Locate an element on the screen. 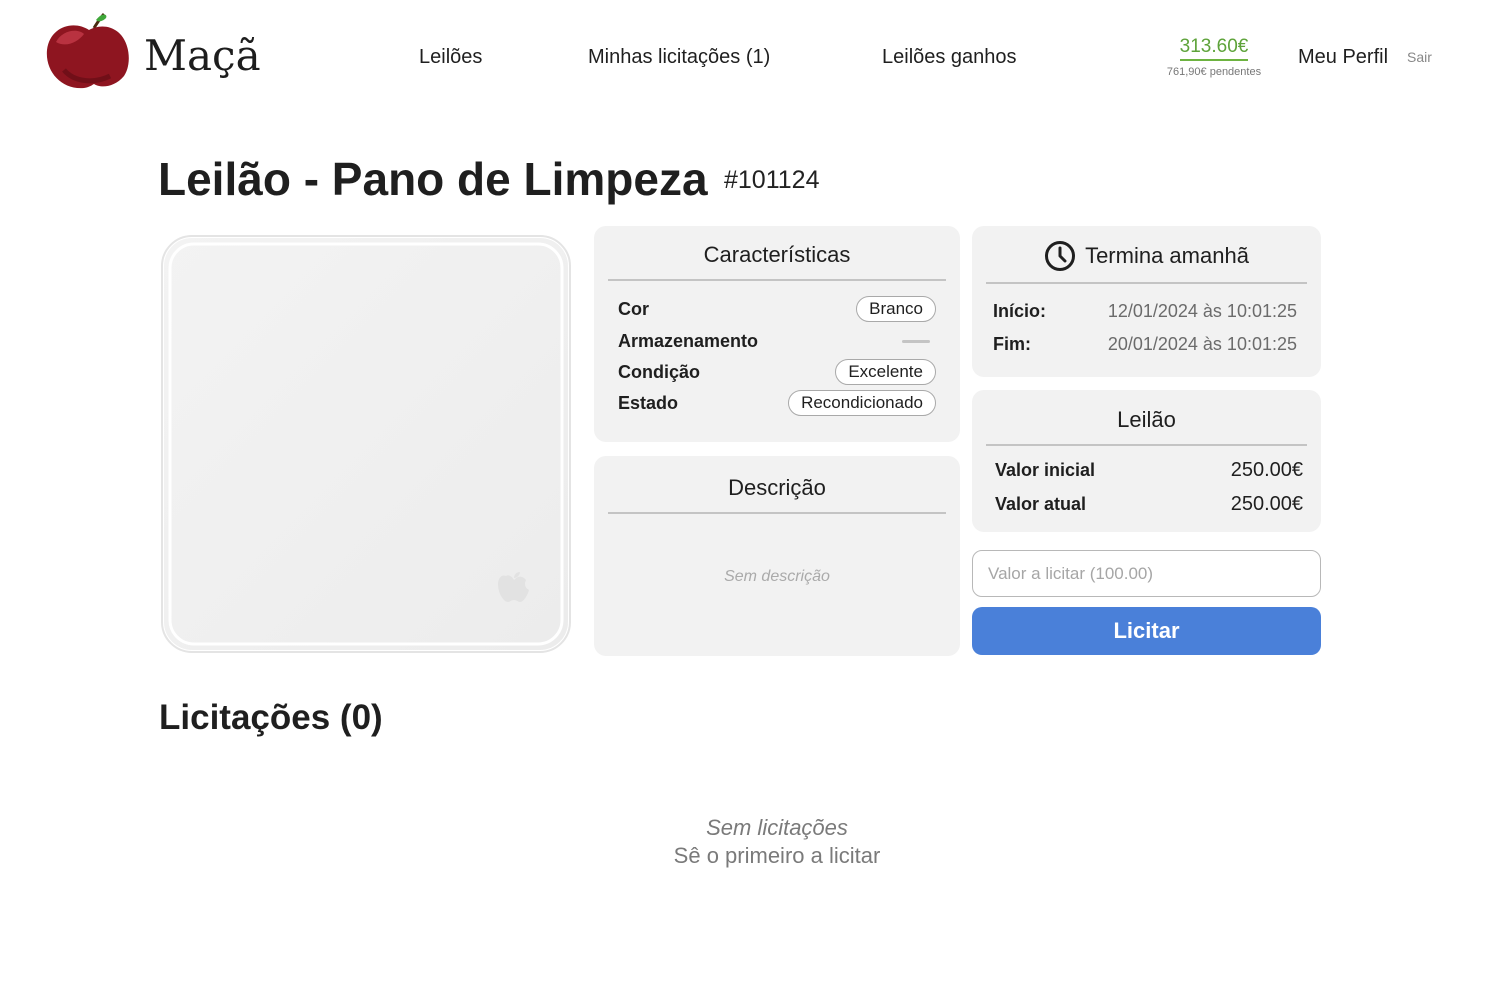 The image size is (1496, 982). brand-name: Maçã is located at coordinates (202, 56).